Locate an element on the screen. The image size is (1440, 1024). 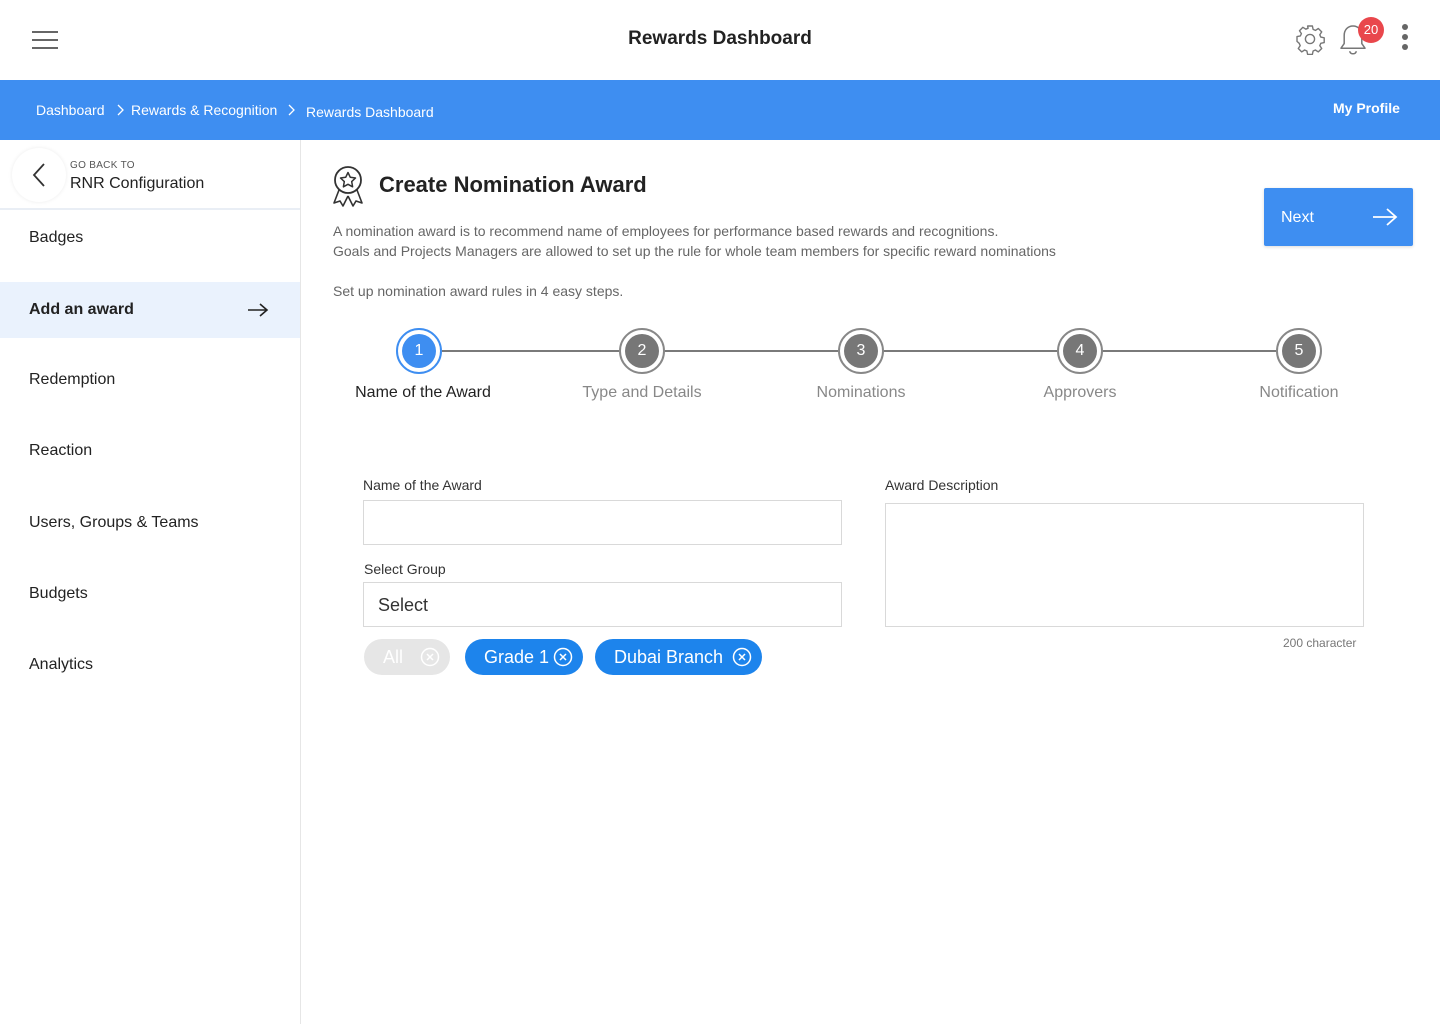
top-bar: Rewards Dashboard 20 is located at coordinates (720, 40).